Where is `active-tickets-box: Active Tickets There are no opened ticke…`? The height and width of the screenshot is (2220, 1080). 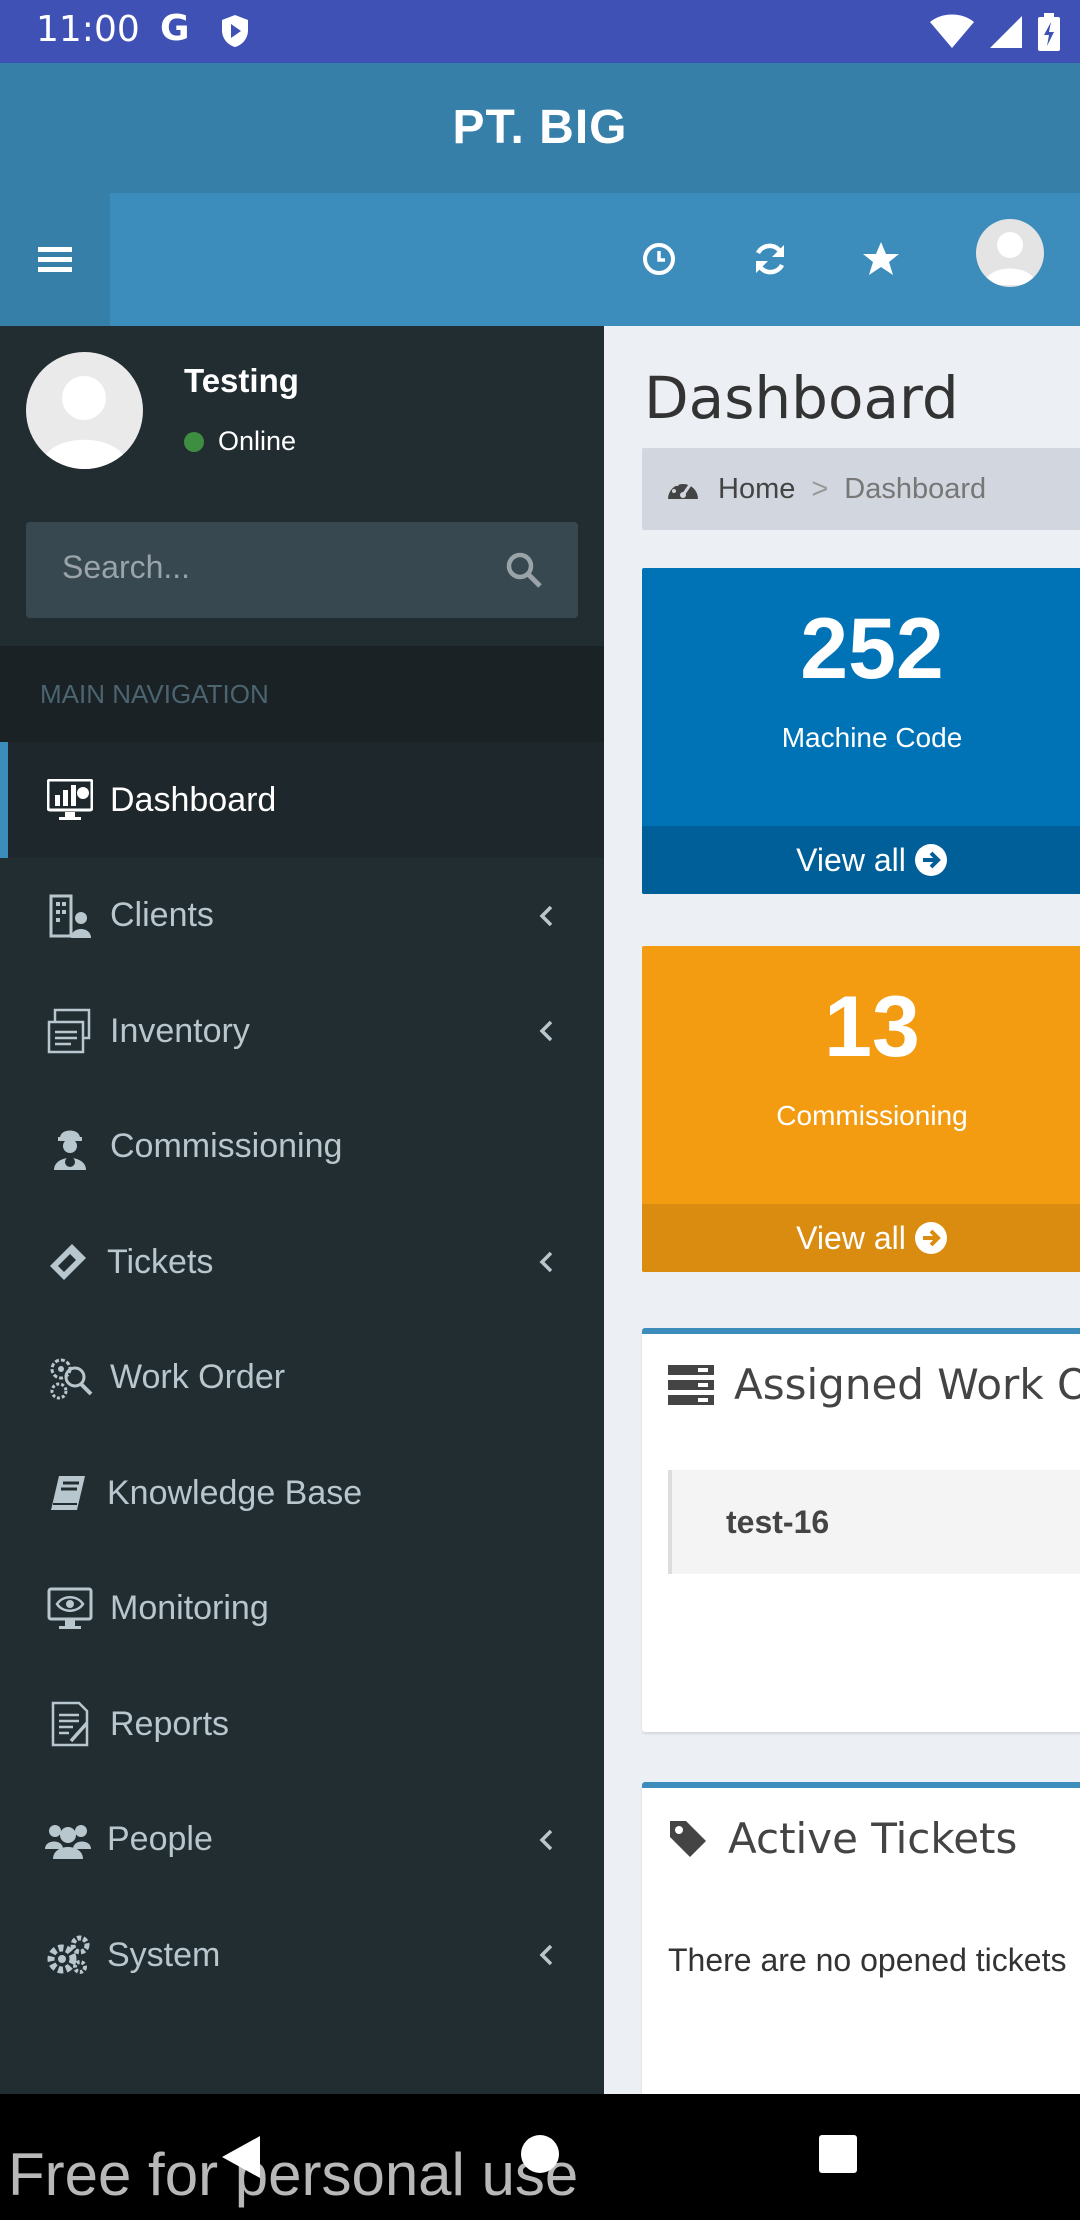 active-tickets-box: Active Tickets There are no opened ticke… is located at coordinates (861, 1938).